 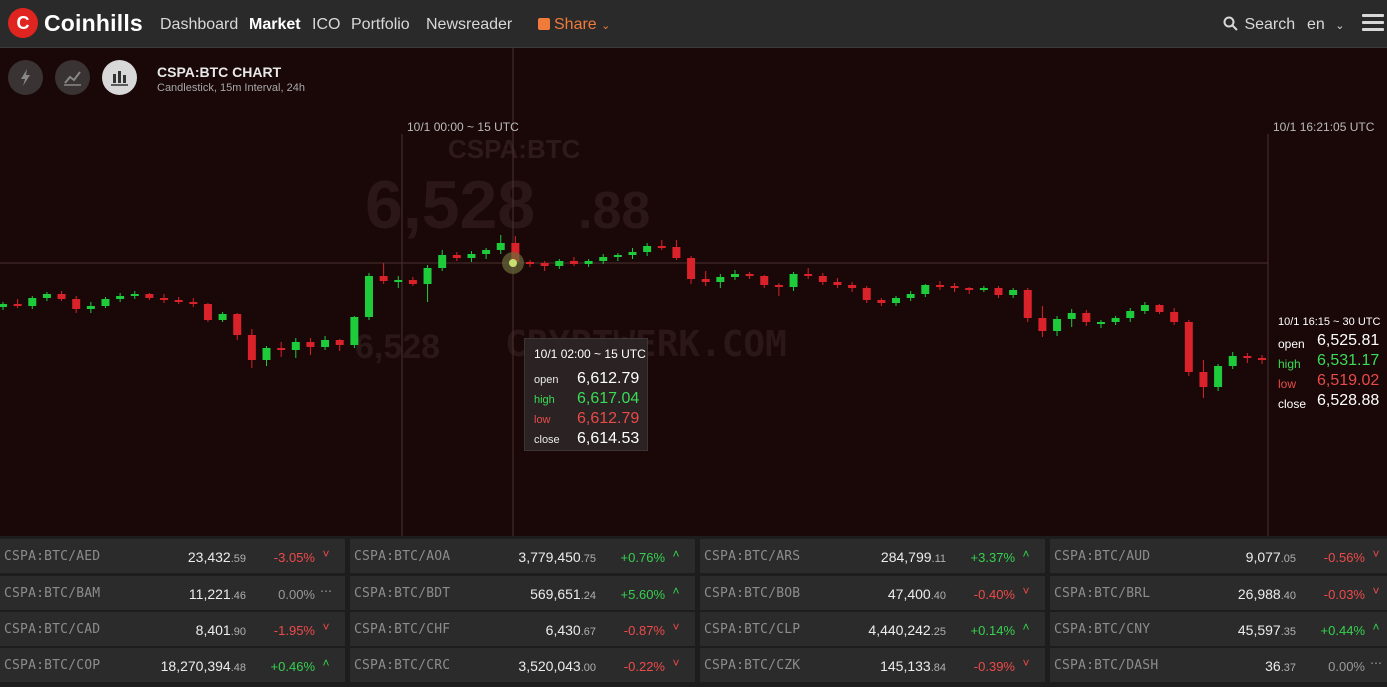 I want to click on last-close-value: 6,528.88, so click(x=1348, y=400).